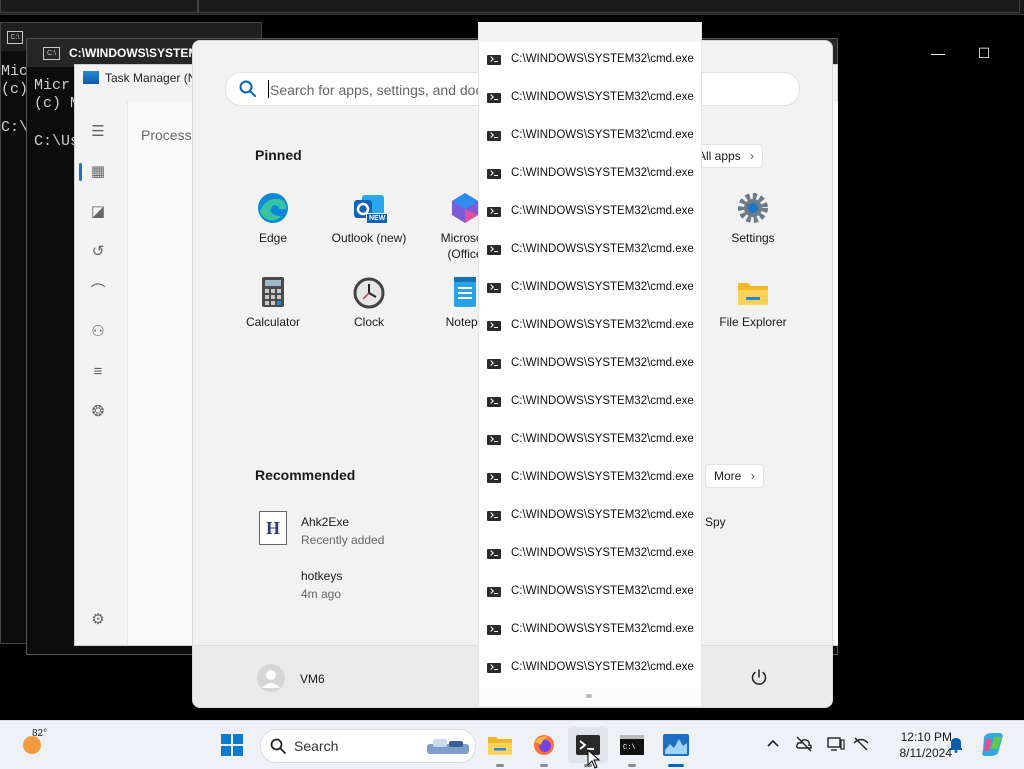 The image size is (1024, 769). I want to click on taskbar-command-prompt: C:\, so click(632, 745).